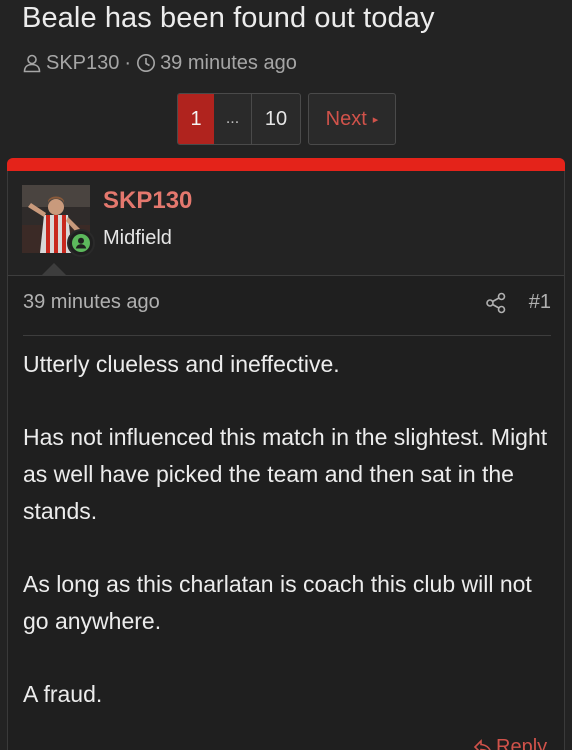 This screenshot has height=750, width=572. Describe the element at coordinates (496, 305) in the screenshot. I see `share-icon` at that location.